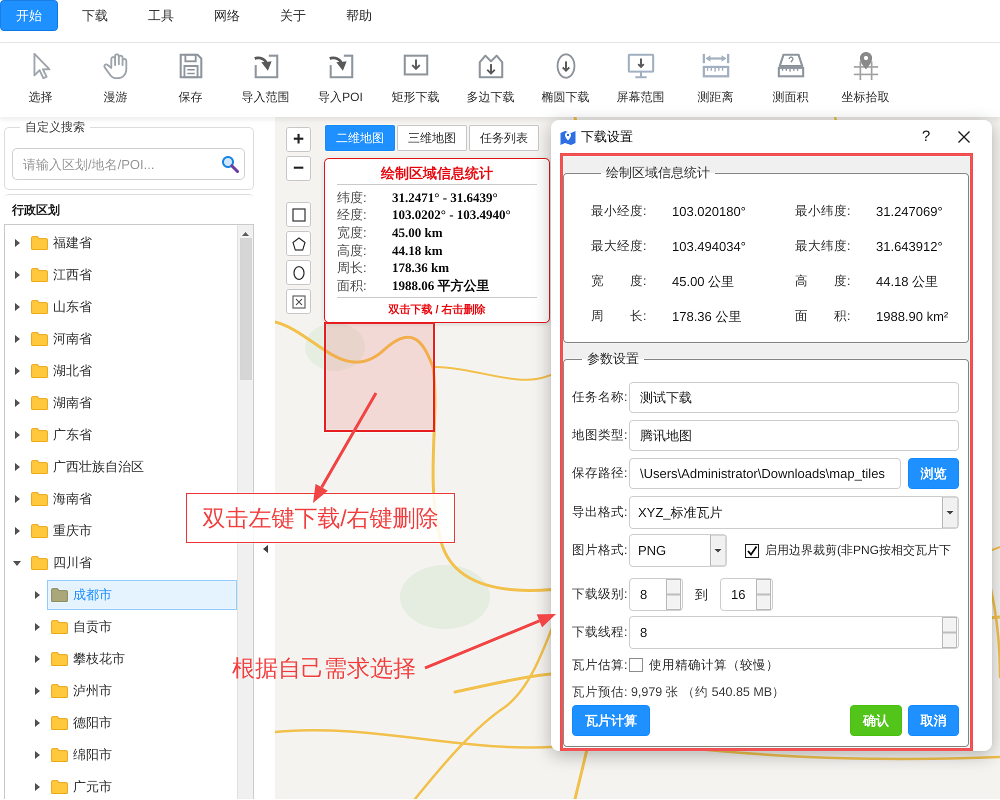 This screenshot has height=800, width=1000. What do you see at coordinates (161, 15) in the screenshot?
I see `menu-tab: 工具` at bounding box center [161, 15].